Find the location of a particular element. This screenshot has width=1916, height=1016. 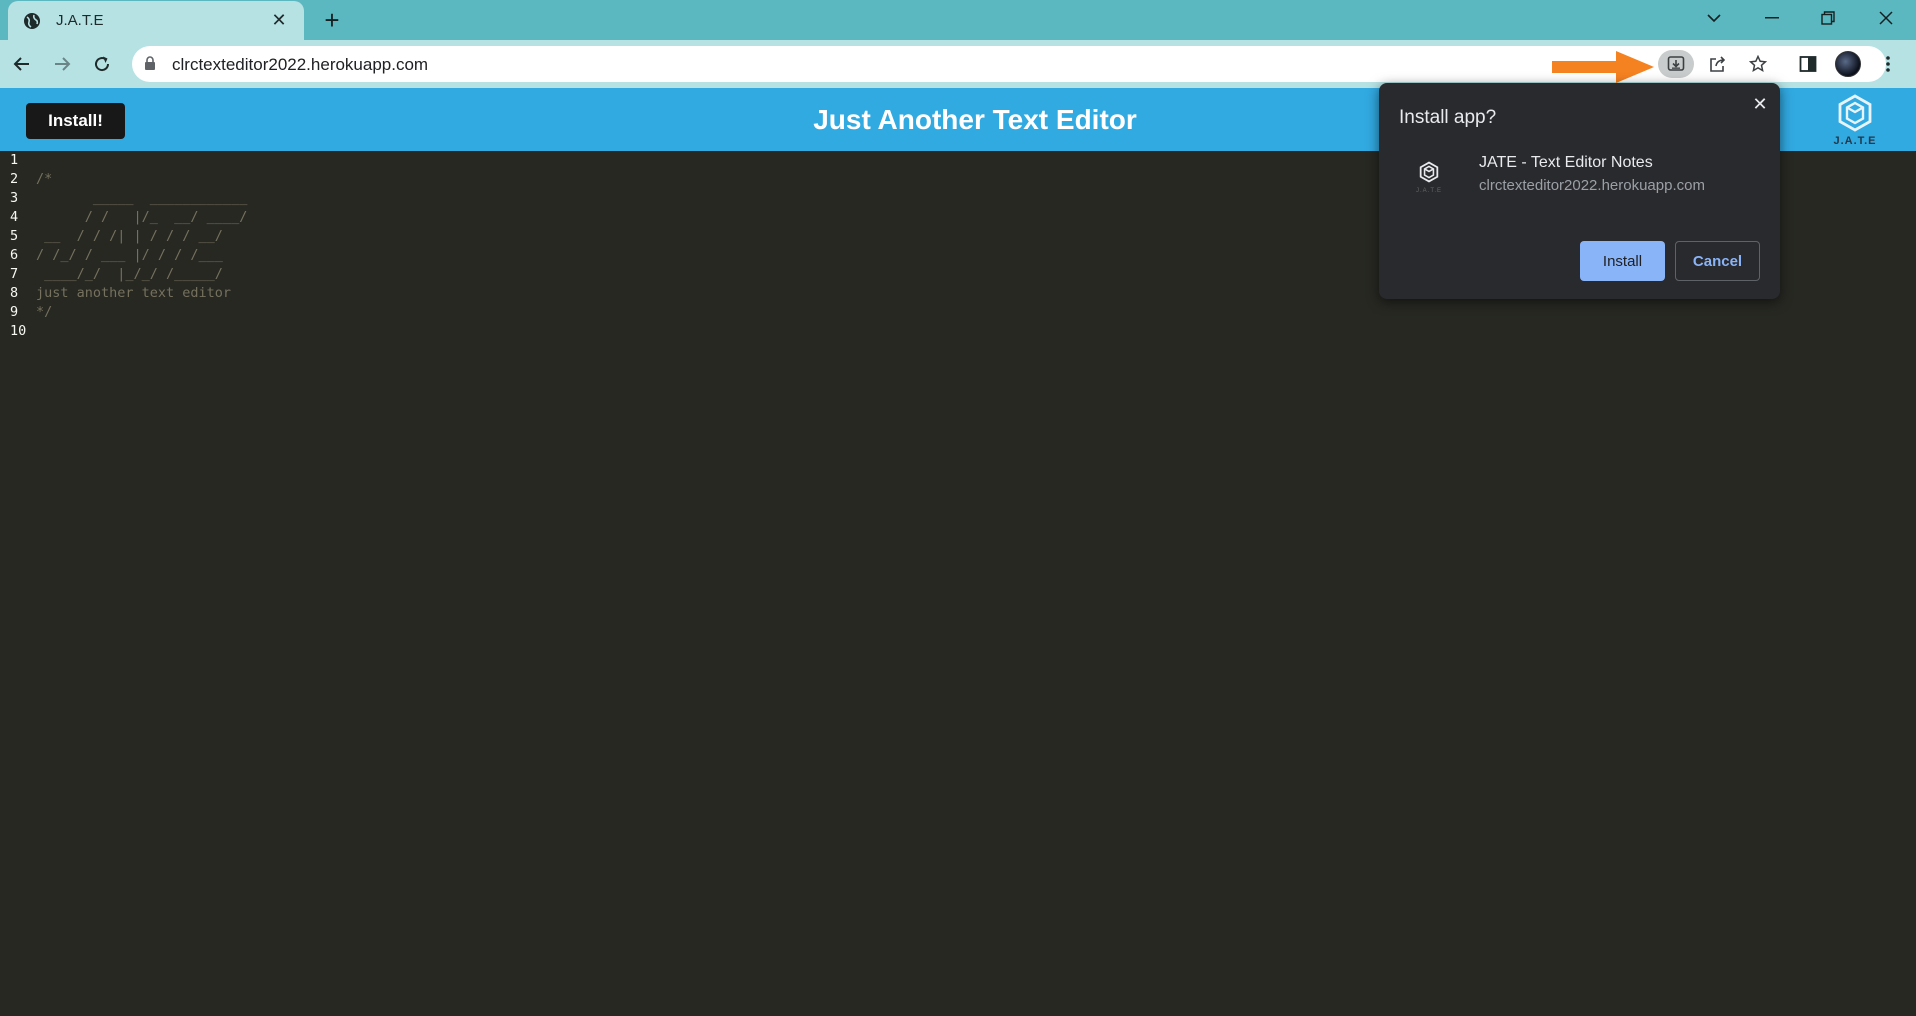

editor-line: 10 is located at coordinates (958, 331).